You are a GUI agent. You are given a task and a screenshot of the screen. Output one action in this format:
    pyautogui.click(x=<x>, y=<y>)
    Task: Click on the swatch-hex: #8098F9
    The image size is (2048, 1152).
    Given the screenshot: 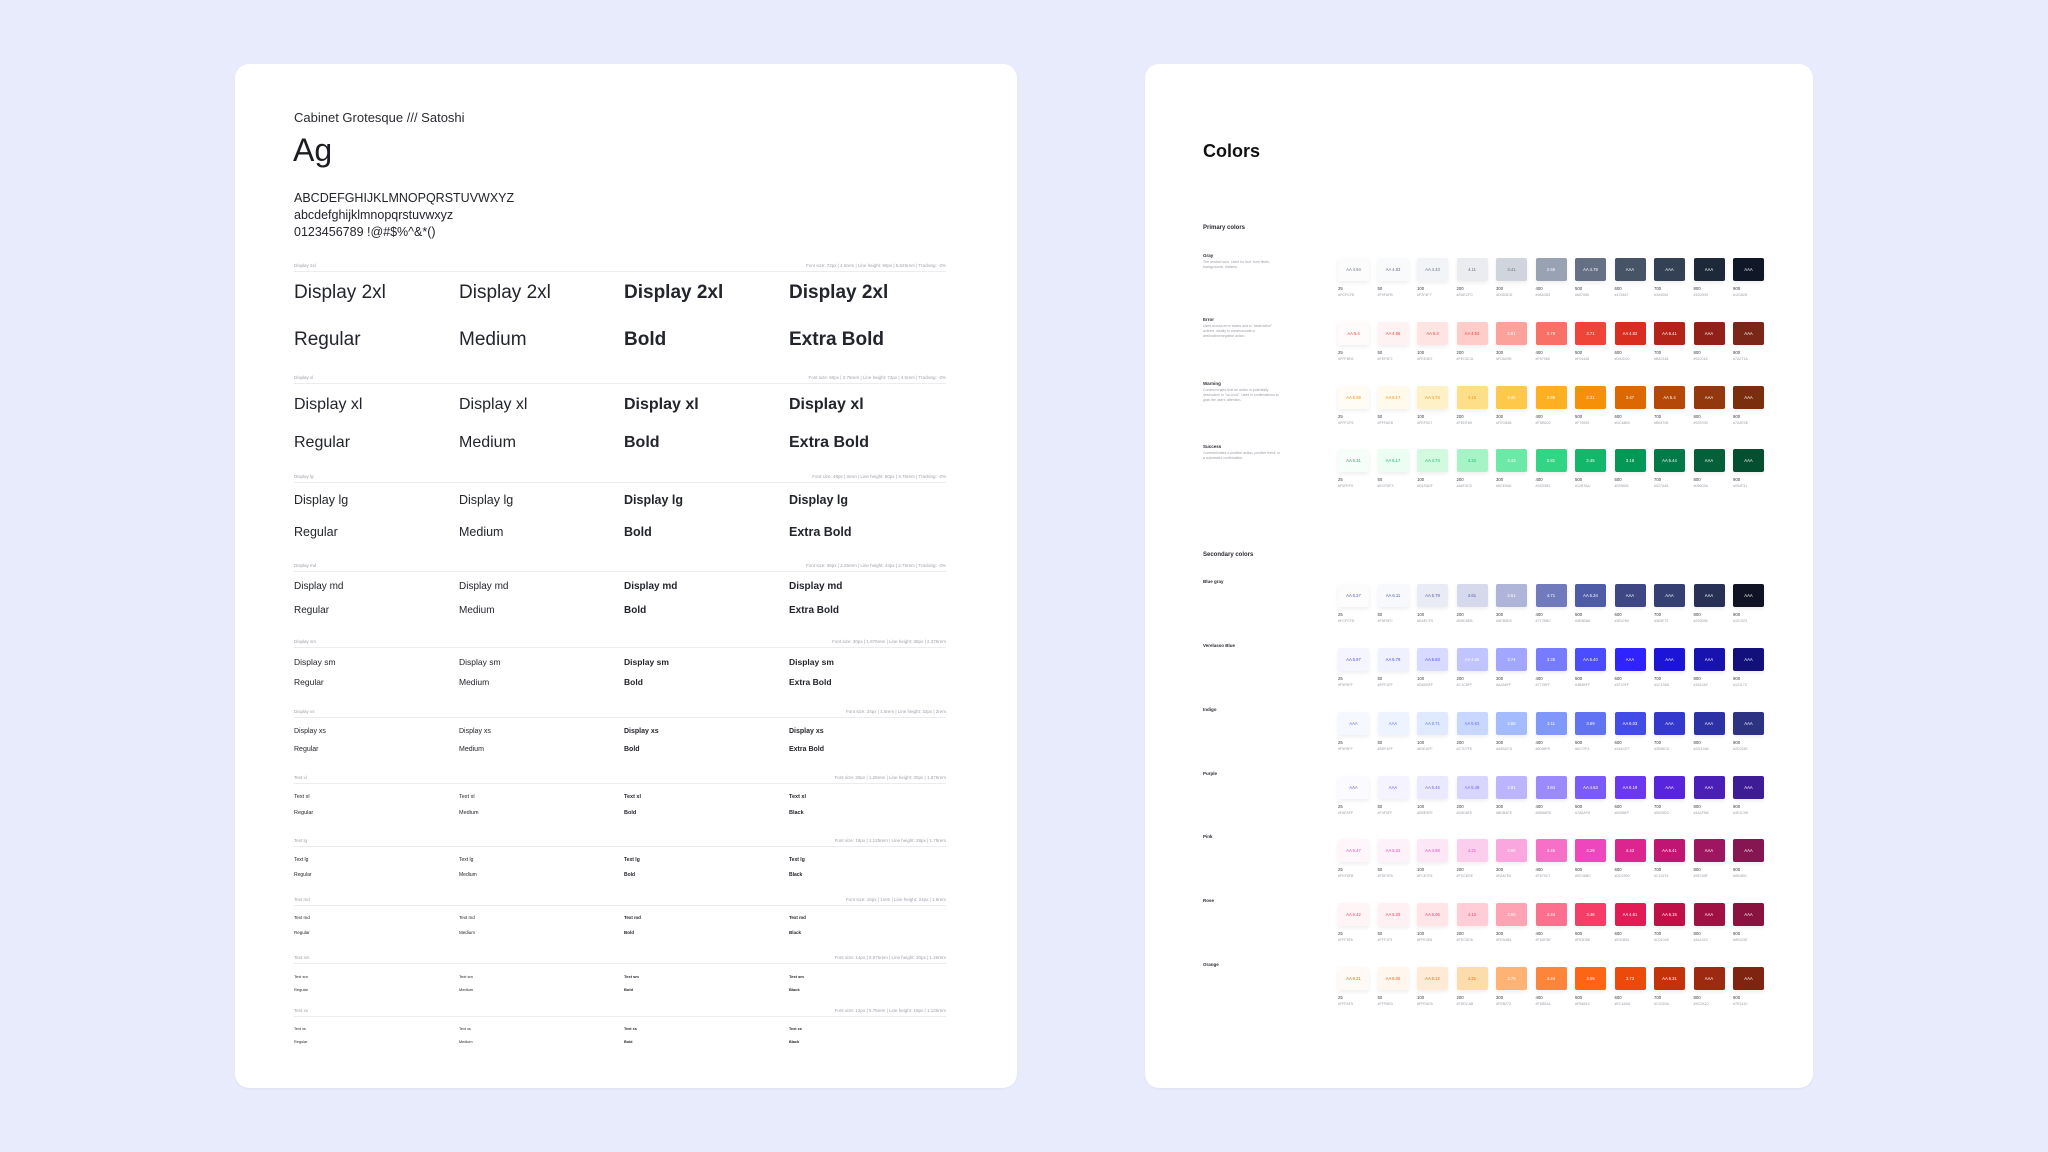 What is the action you would take?
    pyautogui.click(x=1542, y=749)
    